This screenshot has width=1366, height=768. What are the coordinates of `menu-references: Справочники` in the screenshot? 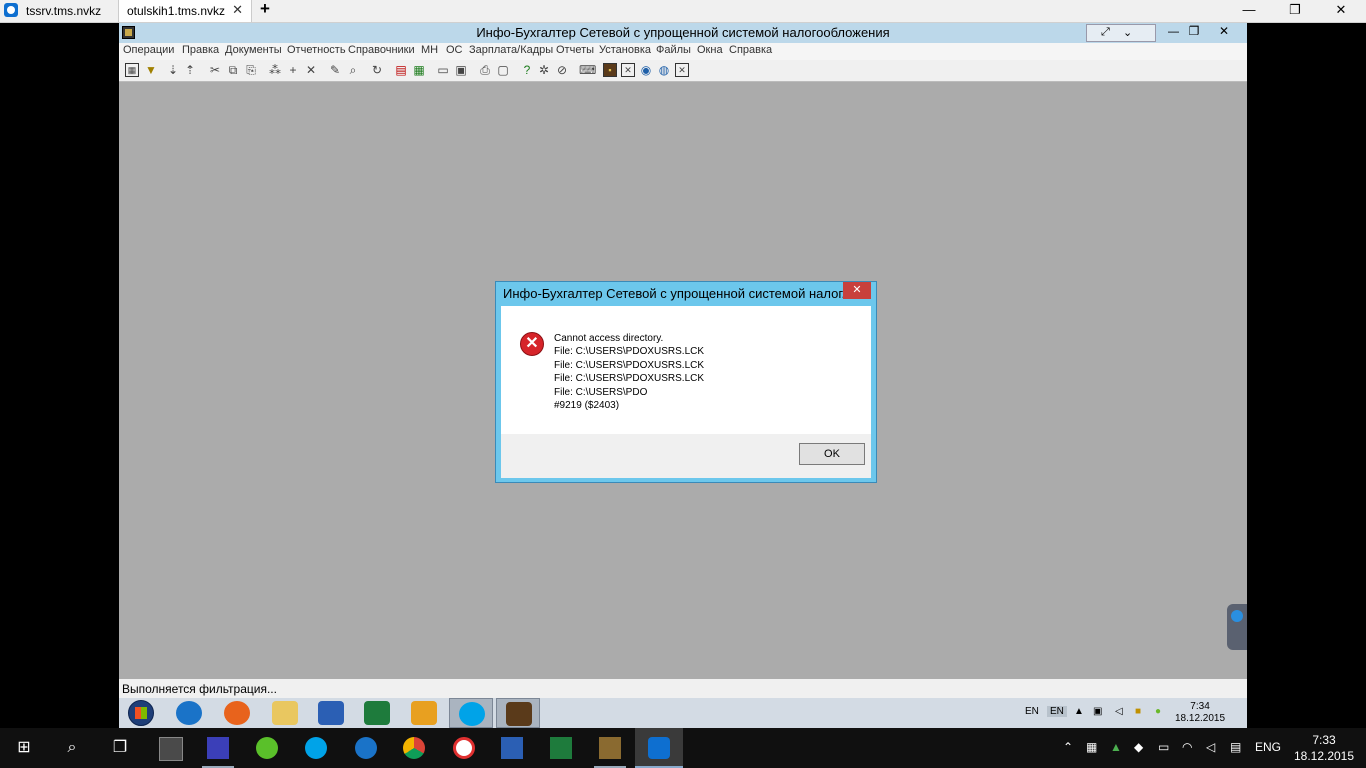 It's located at (381, 50).